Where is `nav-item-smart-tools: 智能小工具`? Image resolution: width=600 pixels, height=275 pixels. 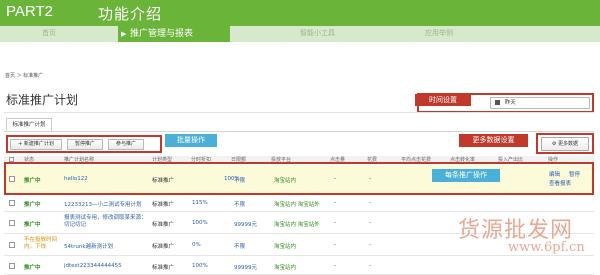 nav-item-smart-tools: 智能小工具 is located at coordinates (317, 33).